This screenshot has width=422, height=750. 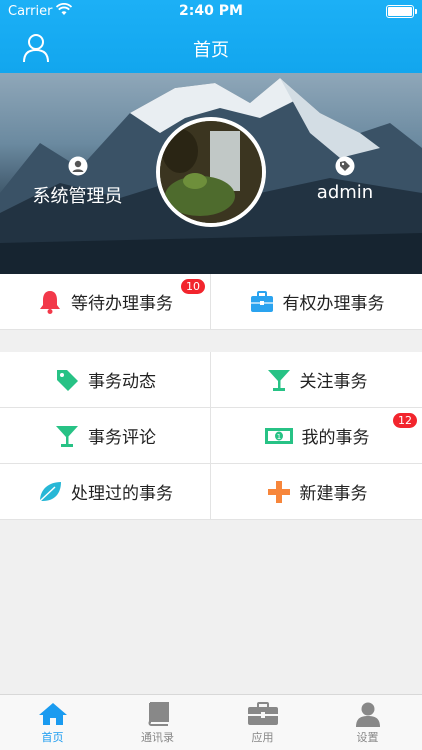 What do you see at coordinates (333, 304) in the screenshot?
I see `authorized-tasks-label: 有权办理事务` at bounding box center [333, 304].